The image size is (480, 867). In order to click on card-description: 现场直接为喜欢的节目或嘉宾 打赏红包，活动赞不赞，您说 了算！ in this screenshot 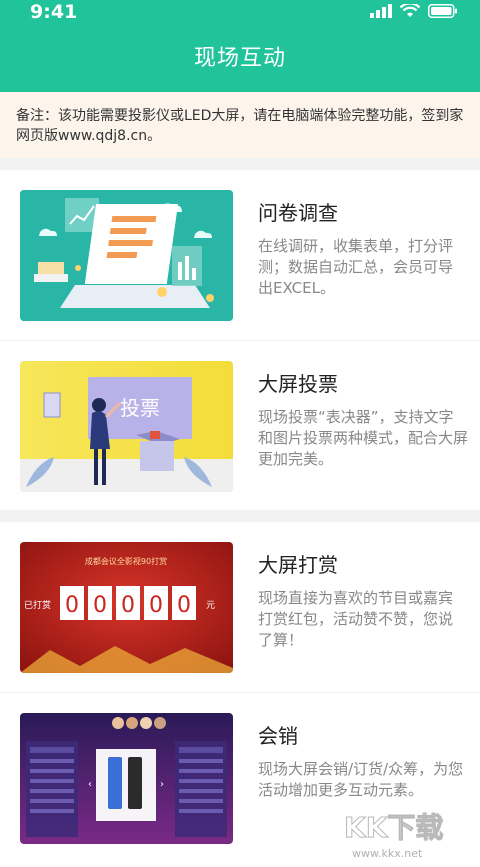, I will do `click(369, 619)`.